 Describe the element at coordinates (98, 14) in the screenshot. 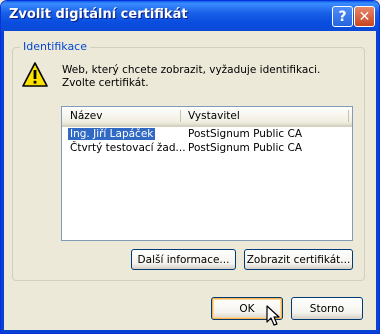

I see `window-title: Zvolit digitální certifikát` at that location.